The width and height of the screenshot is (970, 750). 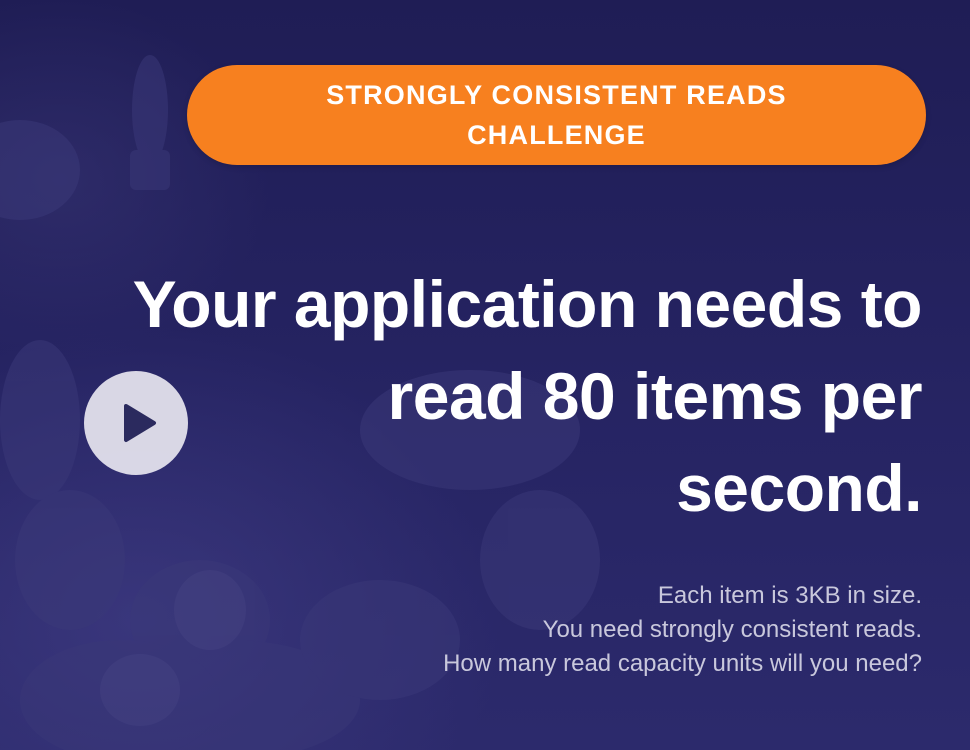 I want to click on play-button, so click(x=136, y=423).